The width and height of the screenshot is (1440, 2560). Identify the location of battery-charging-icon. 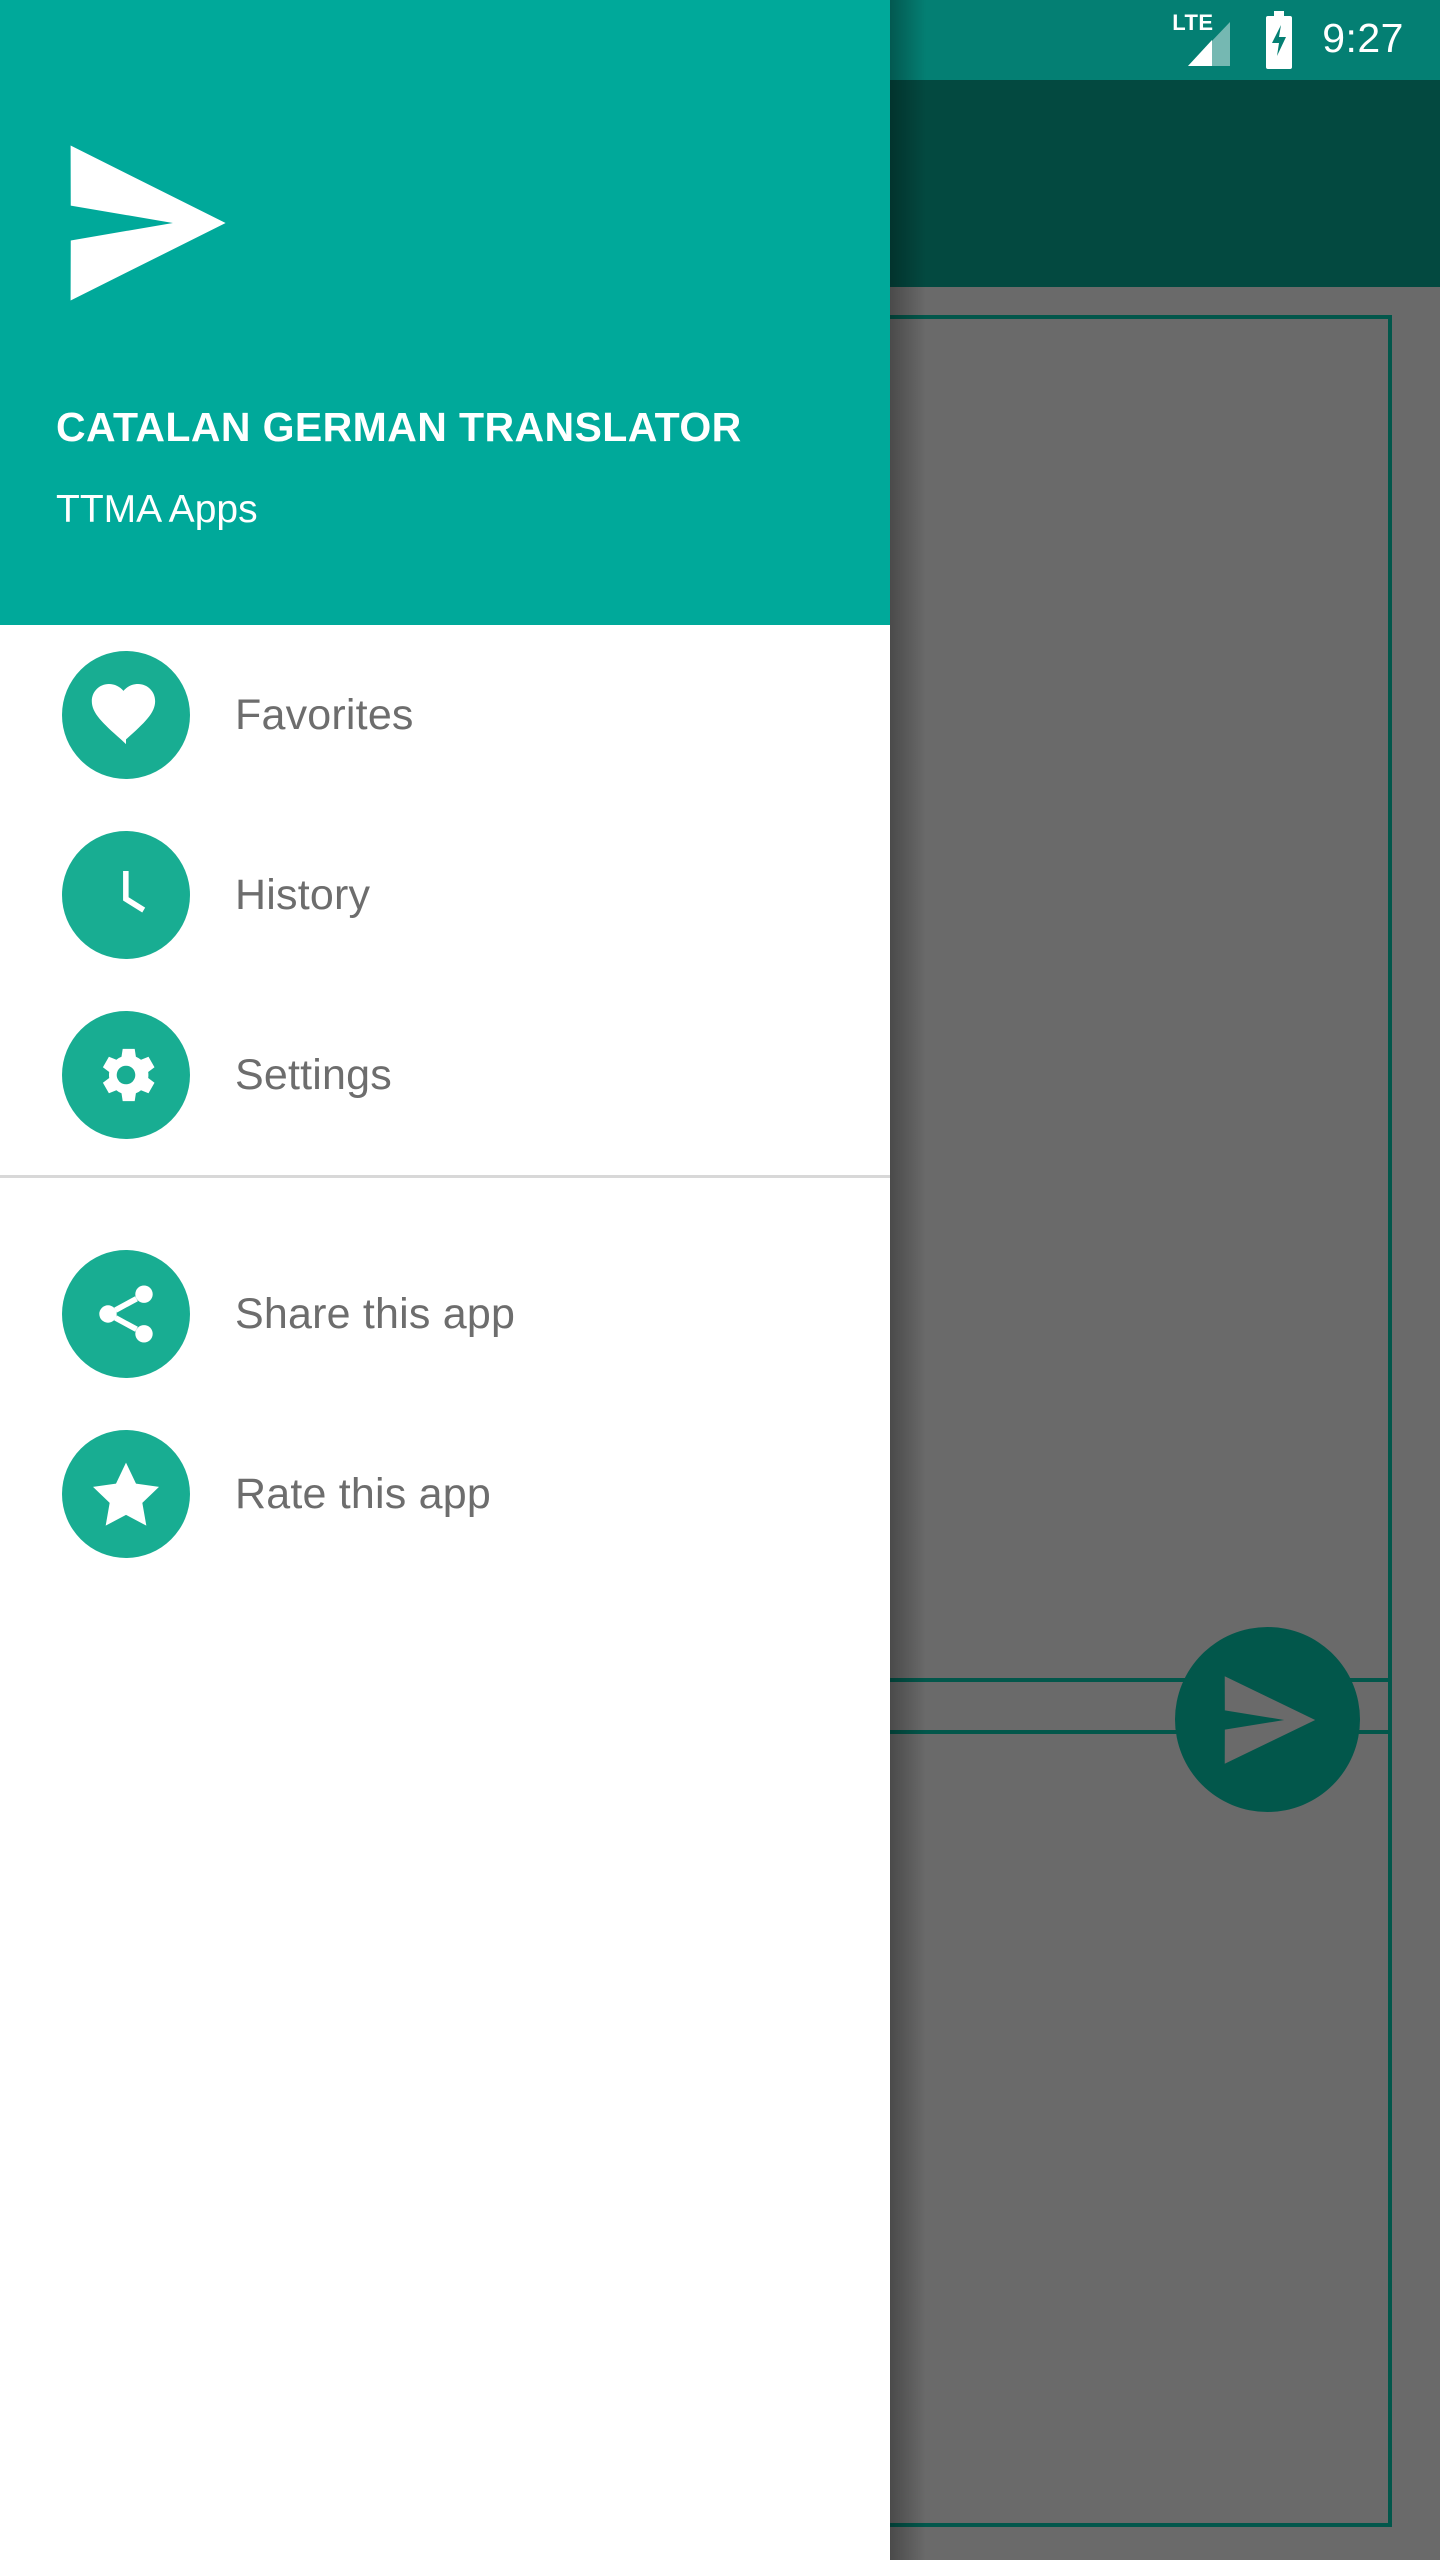
(1279, 40).